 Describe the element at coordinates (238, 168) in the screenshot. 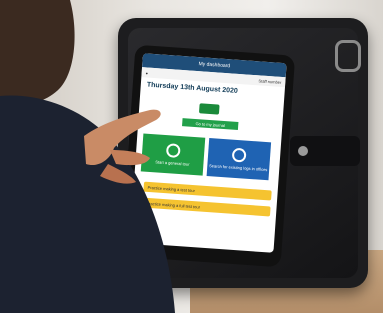

I see `search-logs-label: Search for existing logs in offices` at that location.